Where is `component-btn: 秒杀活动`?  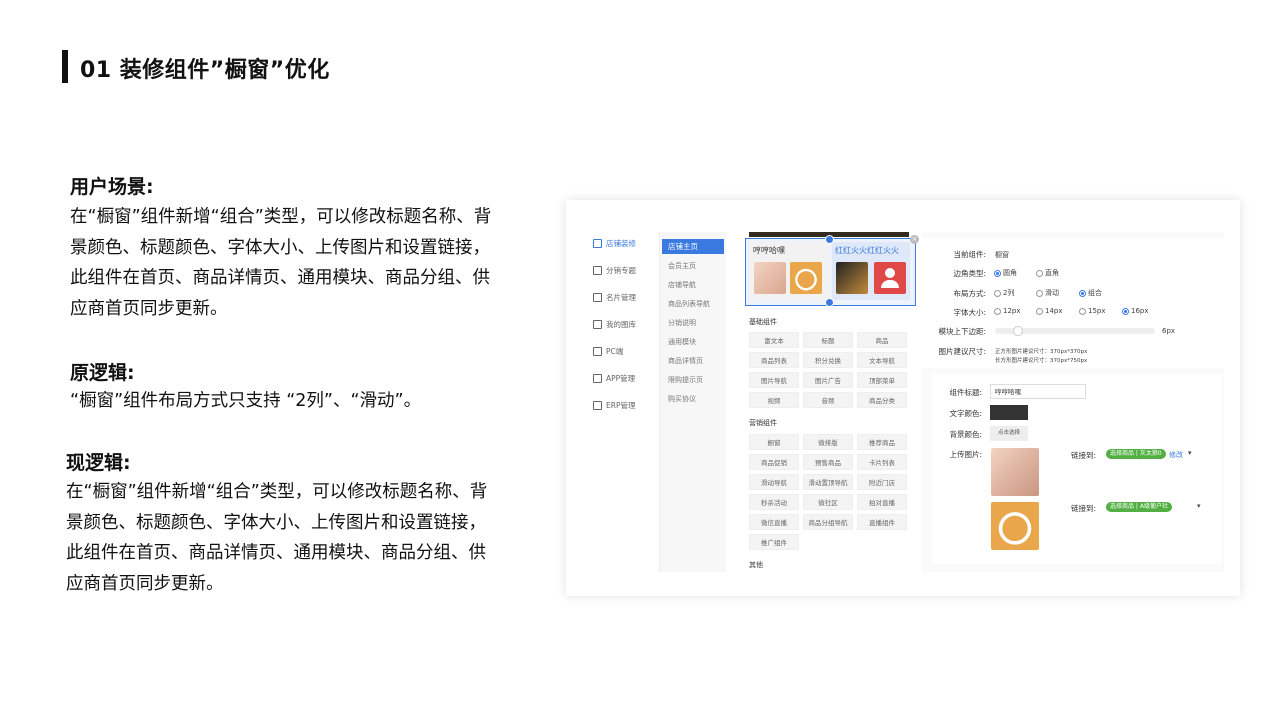
component-btn: 秒杀活动 is located at coordinates (774, 502).